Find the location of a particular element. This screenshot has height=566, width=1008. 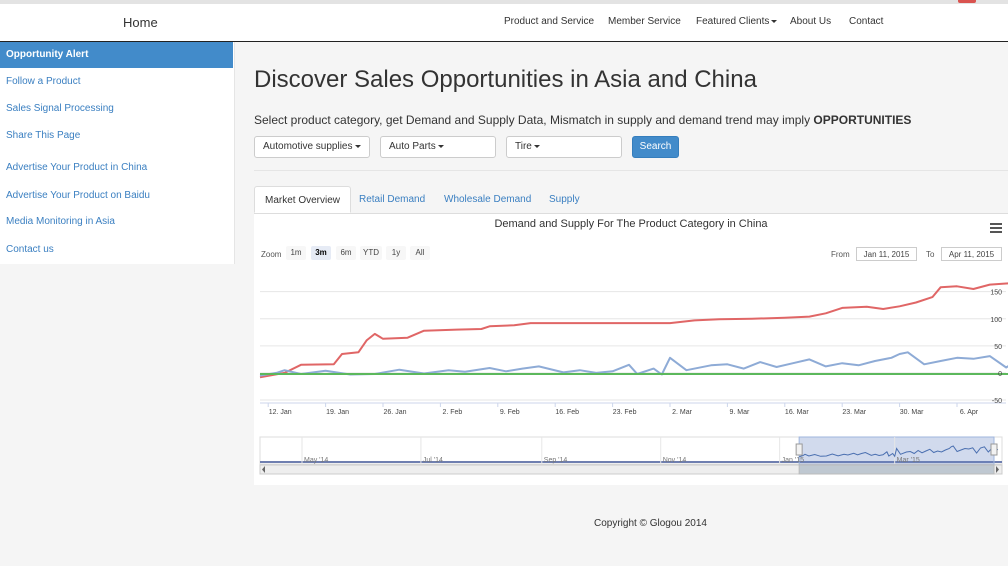

x-tick-label: 23. Feb is located at coordinates (625, 412).